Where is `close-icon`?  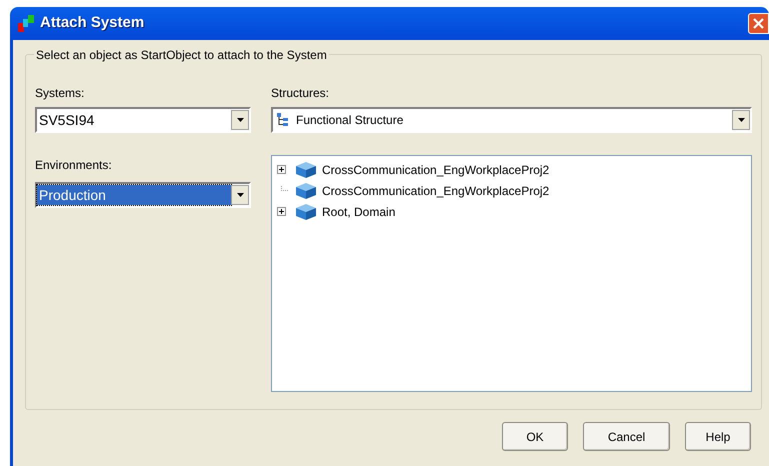
close-icon is located at coordinates (758, 23).